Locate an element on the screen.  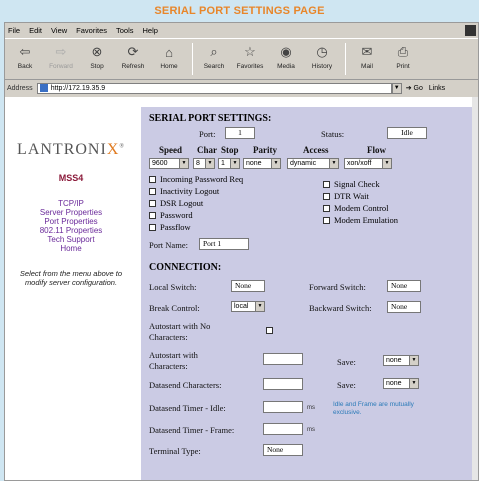
autostart-with-chars-input is located at coordinates (283, 359).